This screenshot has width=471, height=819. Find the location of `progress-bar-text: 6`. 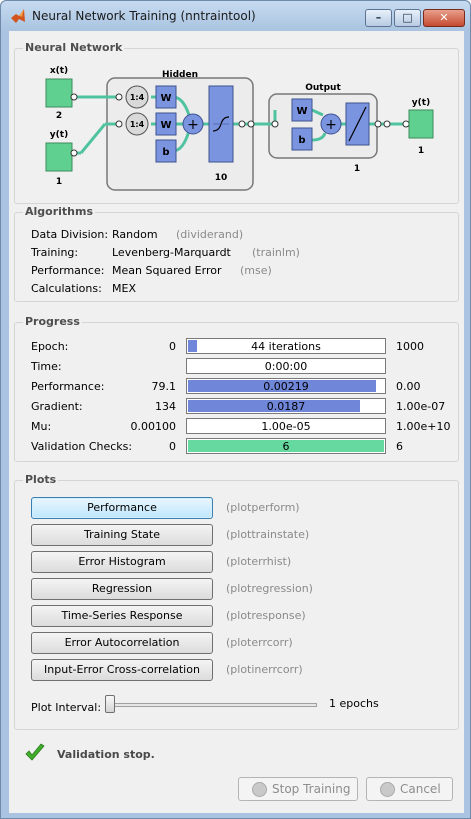

progress-bar-text: 6 is located at coordinates (286, 446).